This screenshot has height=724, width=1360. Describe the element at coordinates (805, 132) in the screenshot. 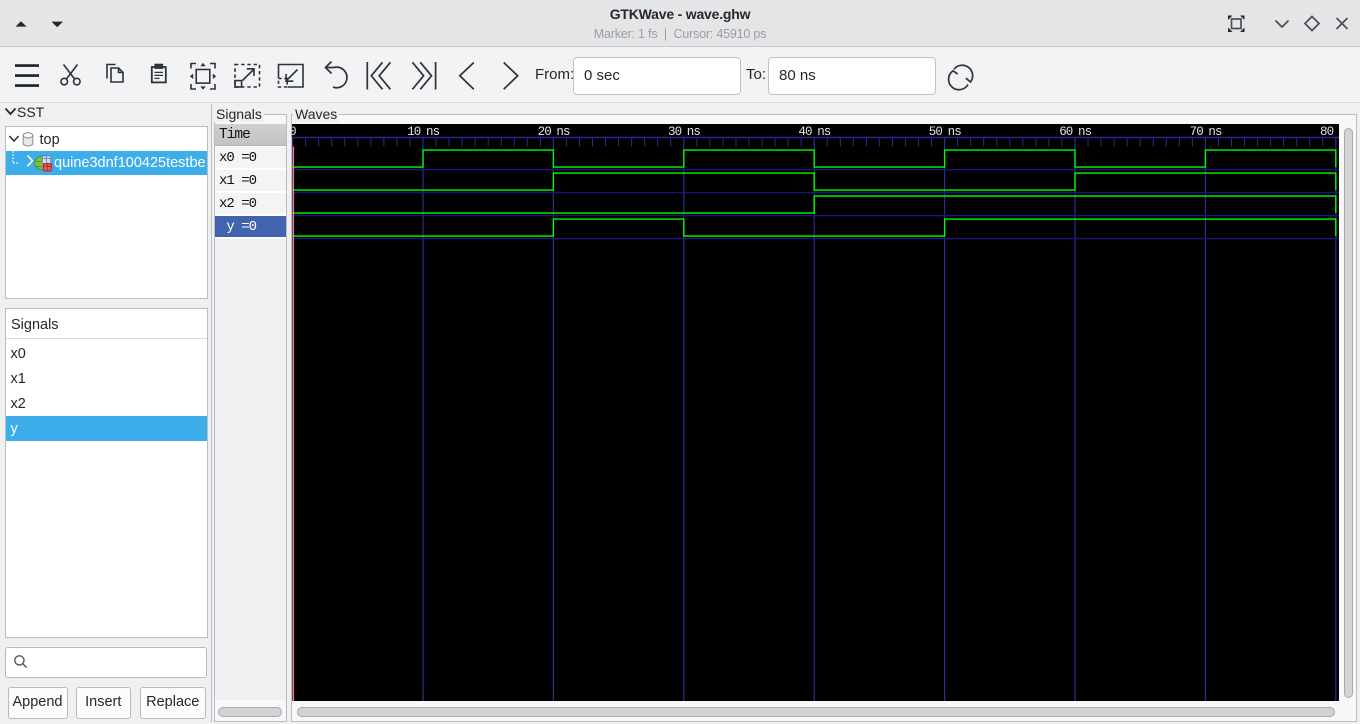

I see `svg-text: 40` at that location.